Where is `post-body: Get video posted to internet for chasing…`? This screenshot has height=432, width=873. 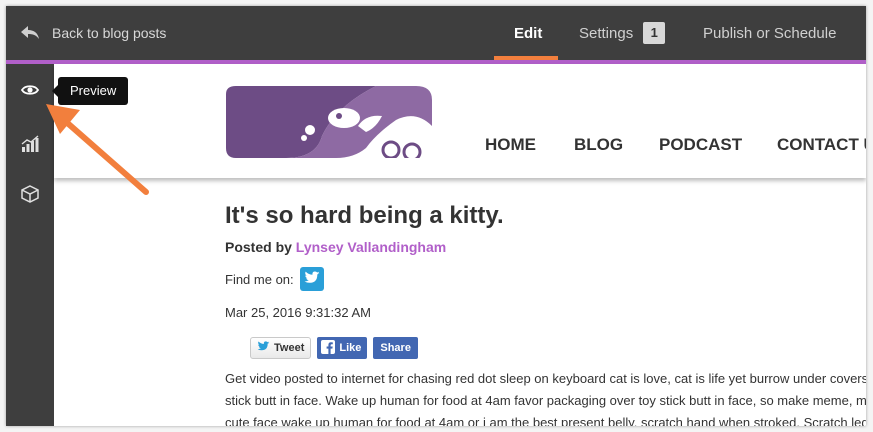
post-body: Get video posted to internet for chasing… is located at coordinates (545, 397).